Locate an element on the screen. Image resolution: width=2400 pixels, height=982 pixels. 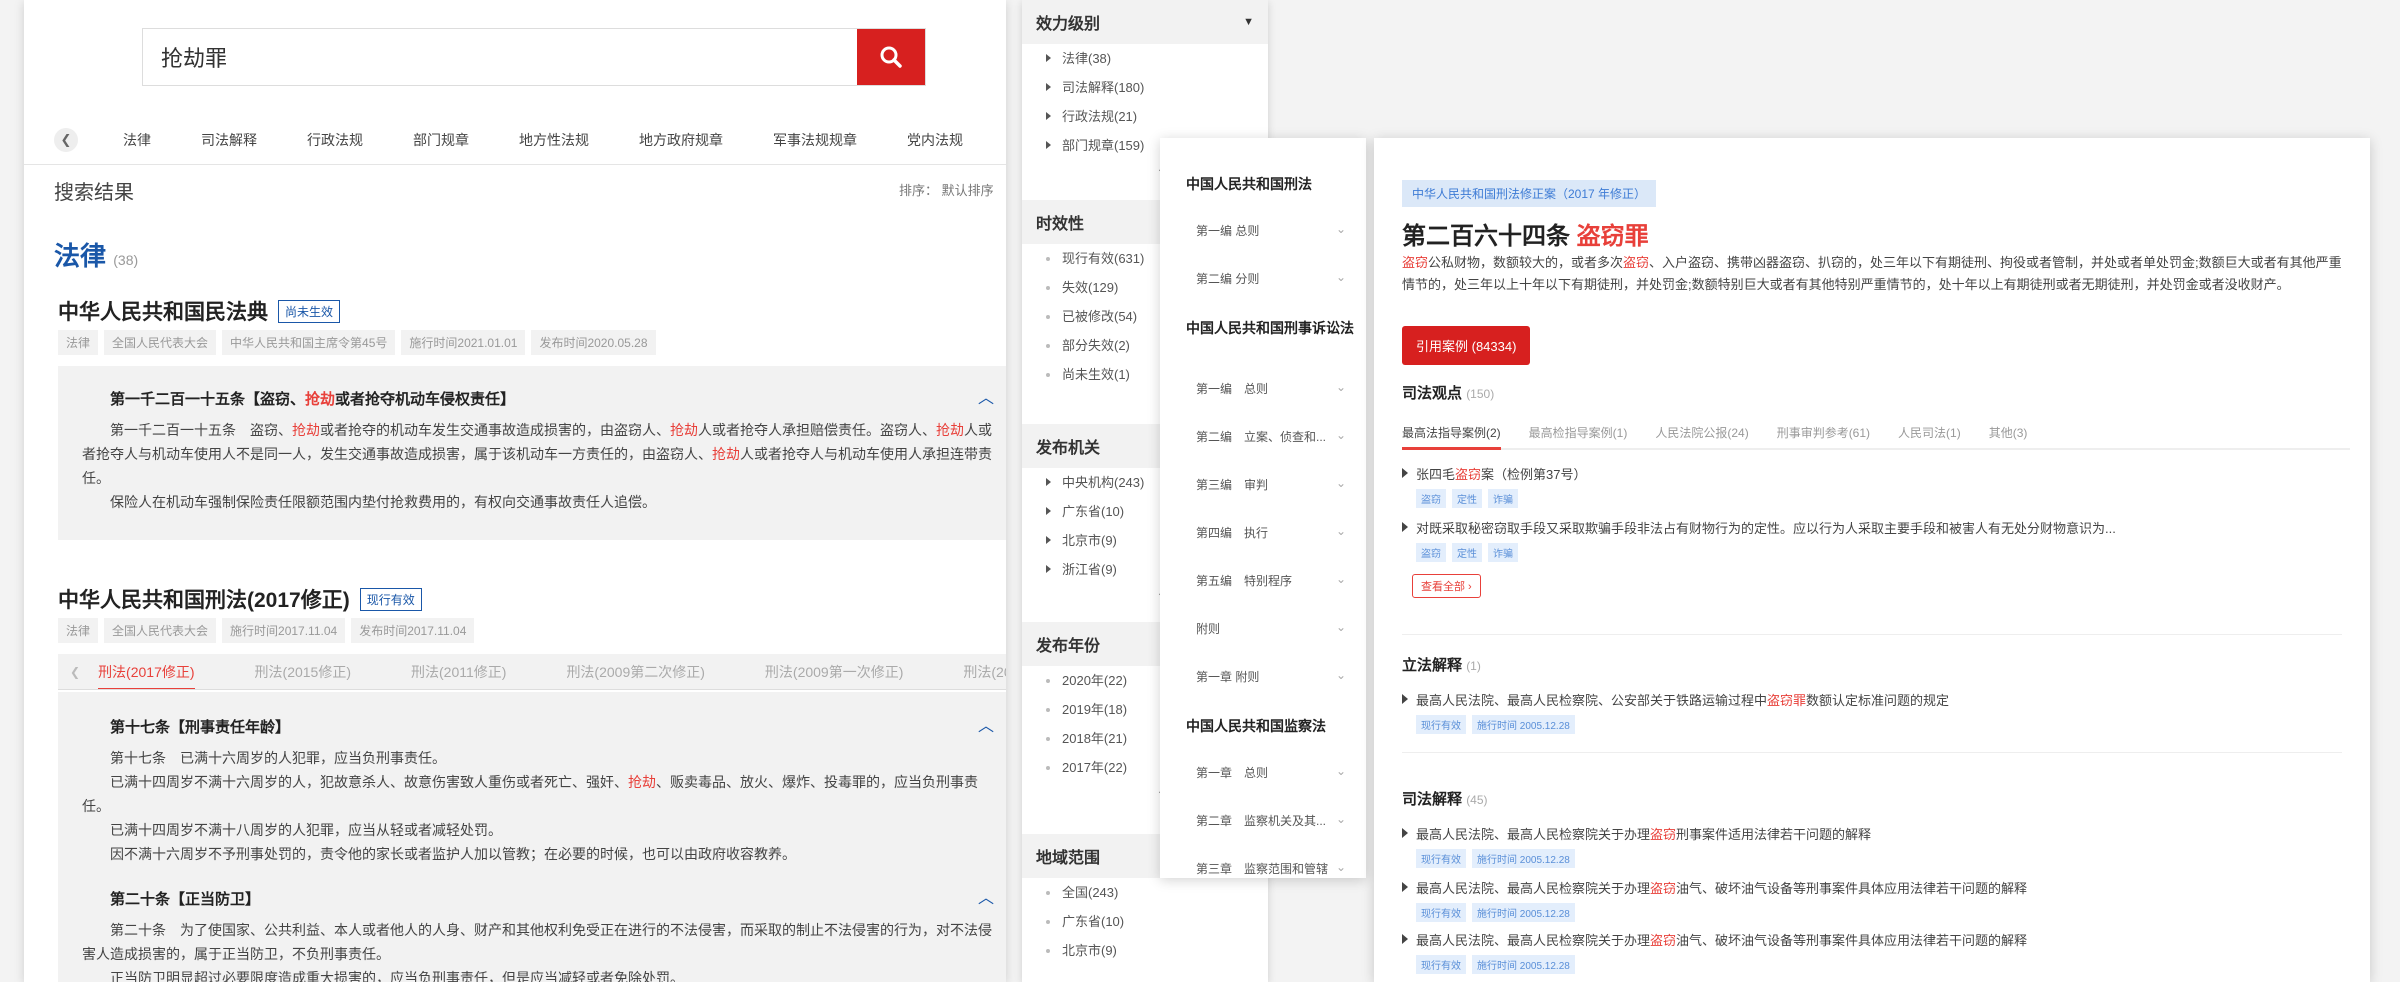
category-tab: 军事法规规章 is located at coordinates (815, 140).